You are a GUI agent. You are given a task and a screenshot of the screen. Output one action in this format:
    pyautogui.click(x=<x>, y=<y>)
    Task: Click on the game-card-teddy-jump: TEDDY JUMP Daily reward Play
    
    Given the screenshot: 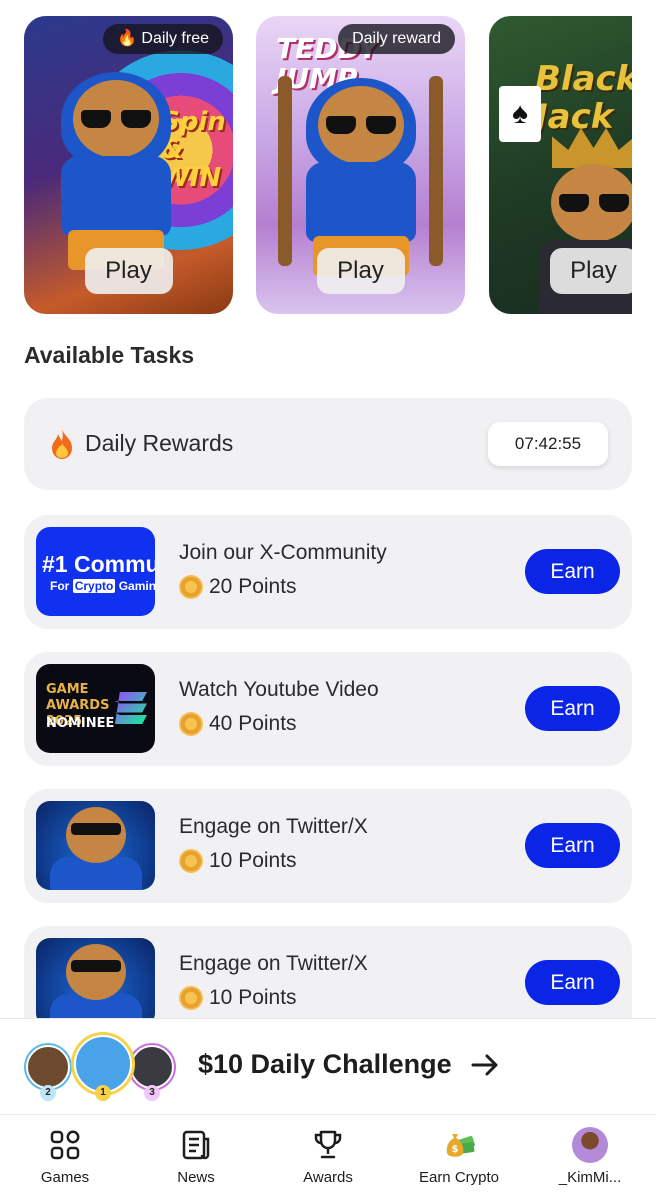 What is the action you would take?
    pyautogui.click(x=360, y=165)
    